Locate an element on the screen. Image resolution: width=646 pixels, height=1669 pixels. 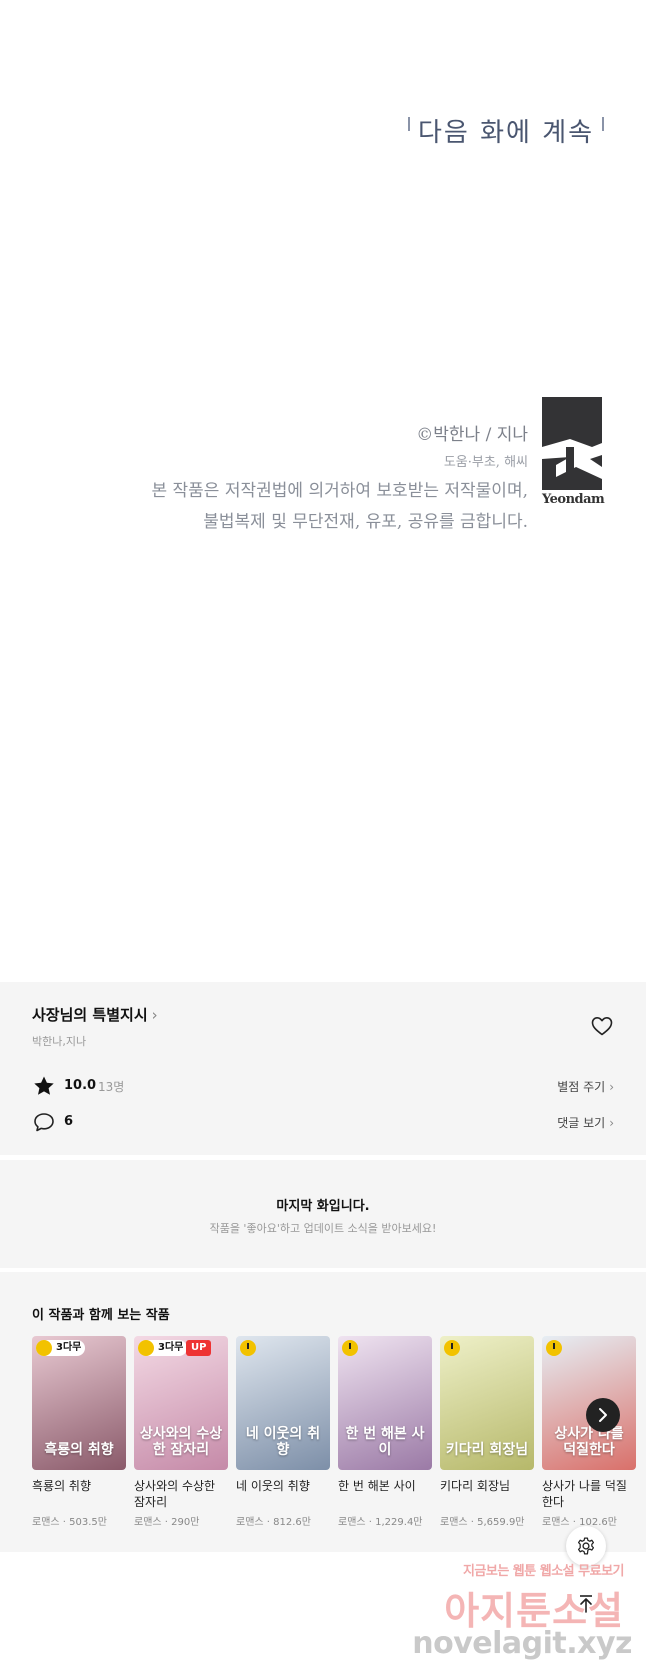
recommendation-card: 3다무 UP 상사와의 수상한 잠자리 상사와의 수상한 잠자리 로맨스 · 290만 is located at coordinates (181, 1432).